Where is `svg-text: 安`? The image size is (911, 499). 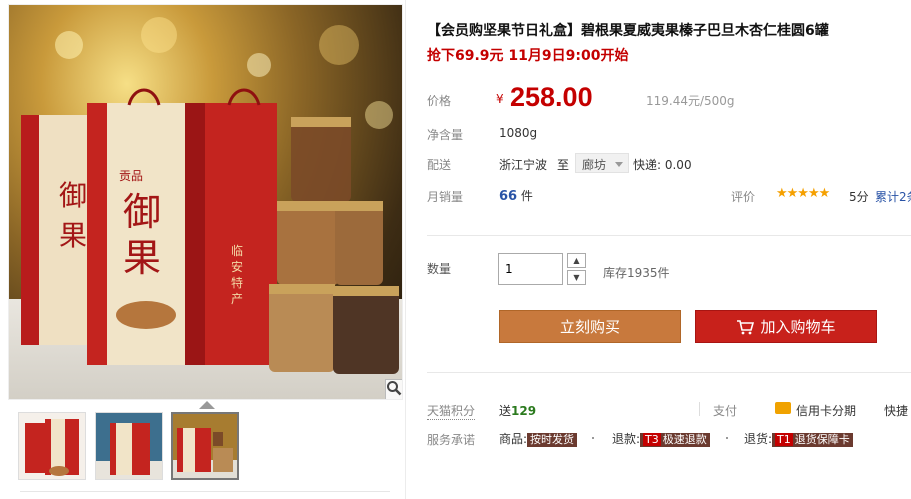 svg-text: 安 is located at coordinates (237, 266).